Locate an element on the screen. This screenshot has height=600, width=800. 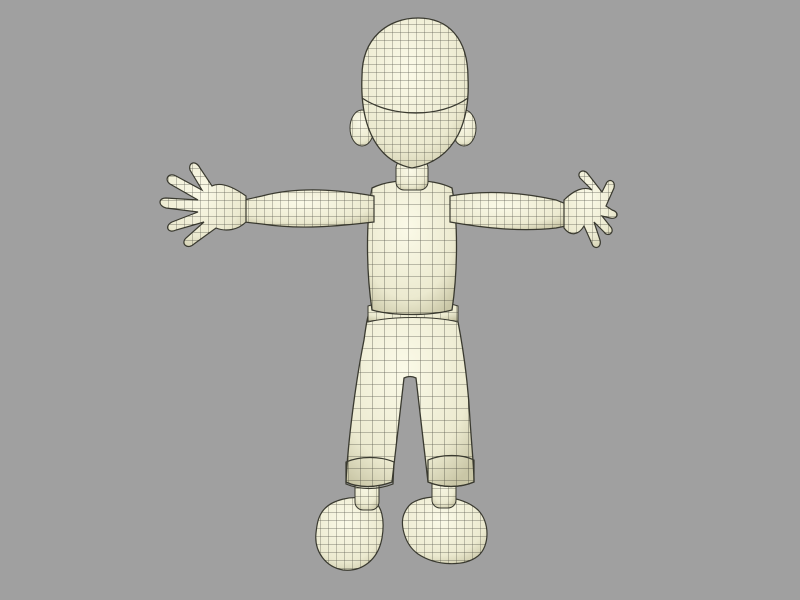
head is located at coordinates (415, 93).